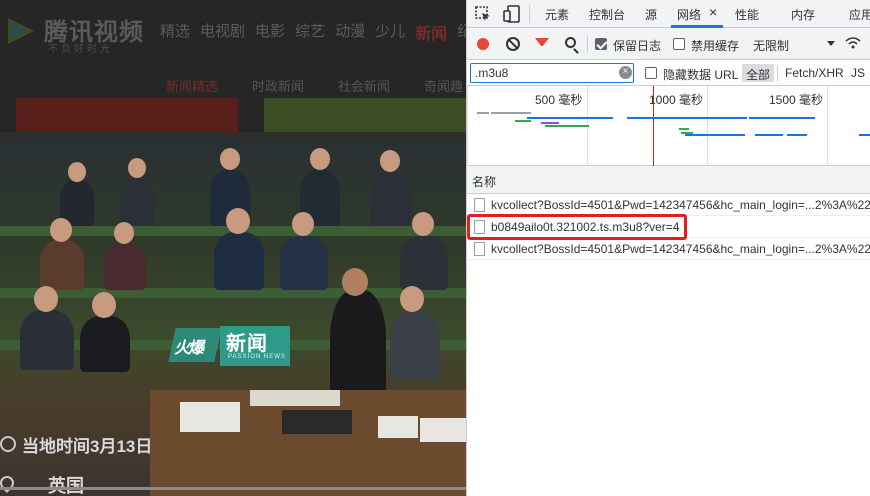  What do you see at coordinates (350, 32) in the screenshot?
I see `nav-item: 动漫` at bounding box center [350, 32].